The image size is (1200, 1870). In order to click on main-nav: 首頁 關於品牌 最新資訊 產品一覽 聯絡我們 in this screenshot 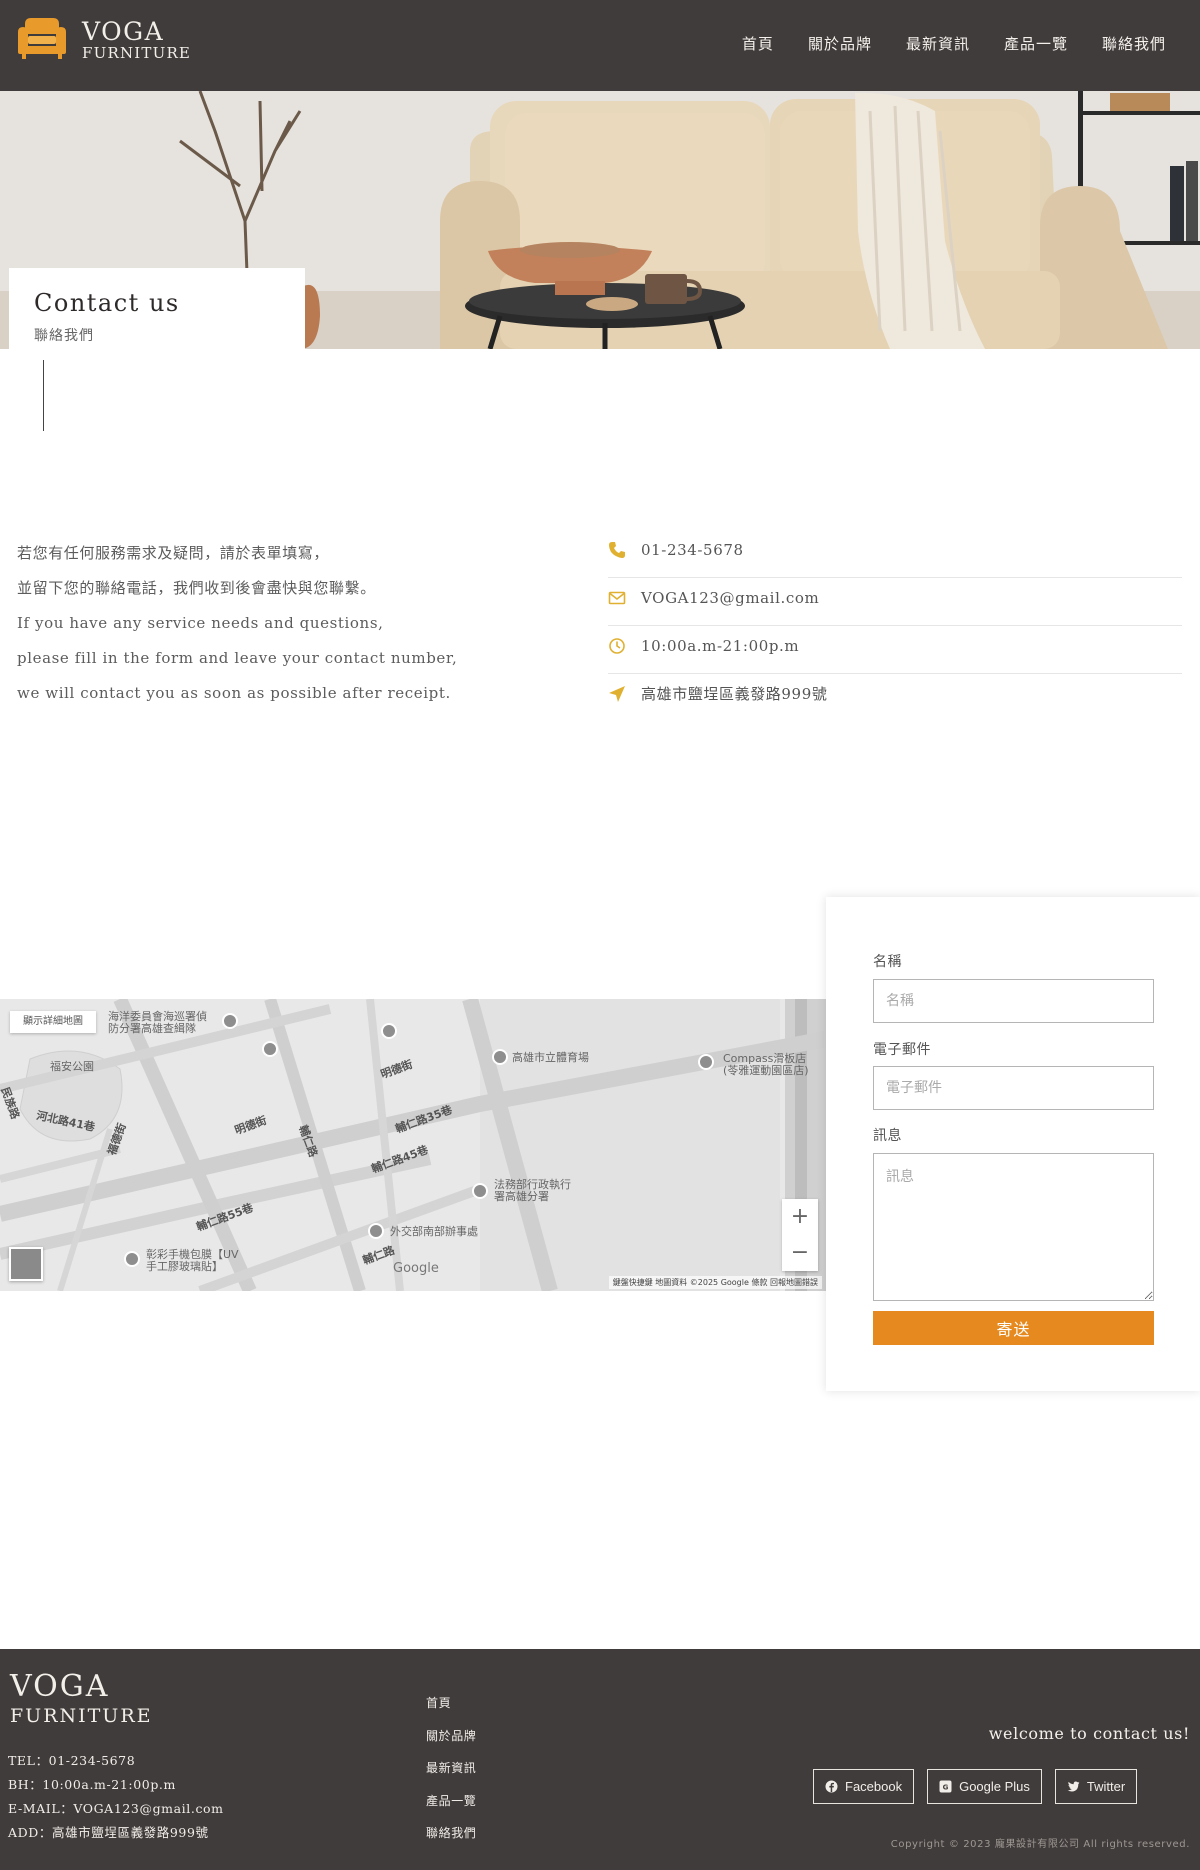, I will do `click(954, 44)`.